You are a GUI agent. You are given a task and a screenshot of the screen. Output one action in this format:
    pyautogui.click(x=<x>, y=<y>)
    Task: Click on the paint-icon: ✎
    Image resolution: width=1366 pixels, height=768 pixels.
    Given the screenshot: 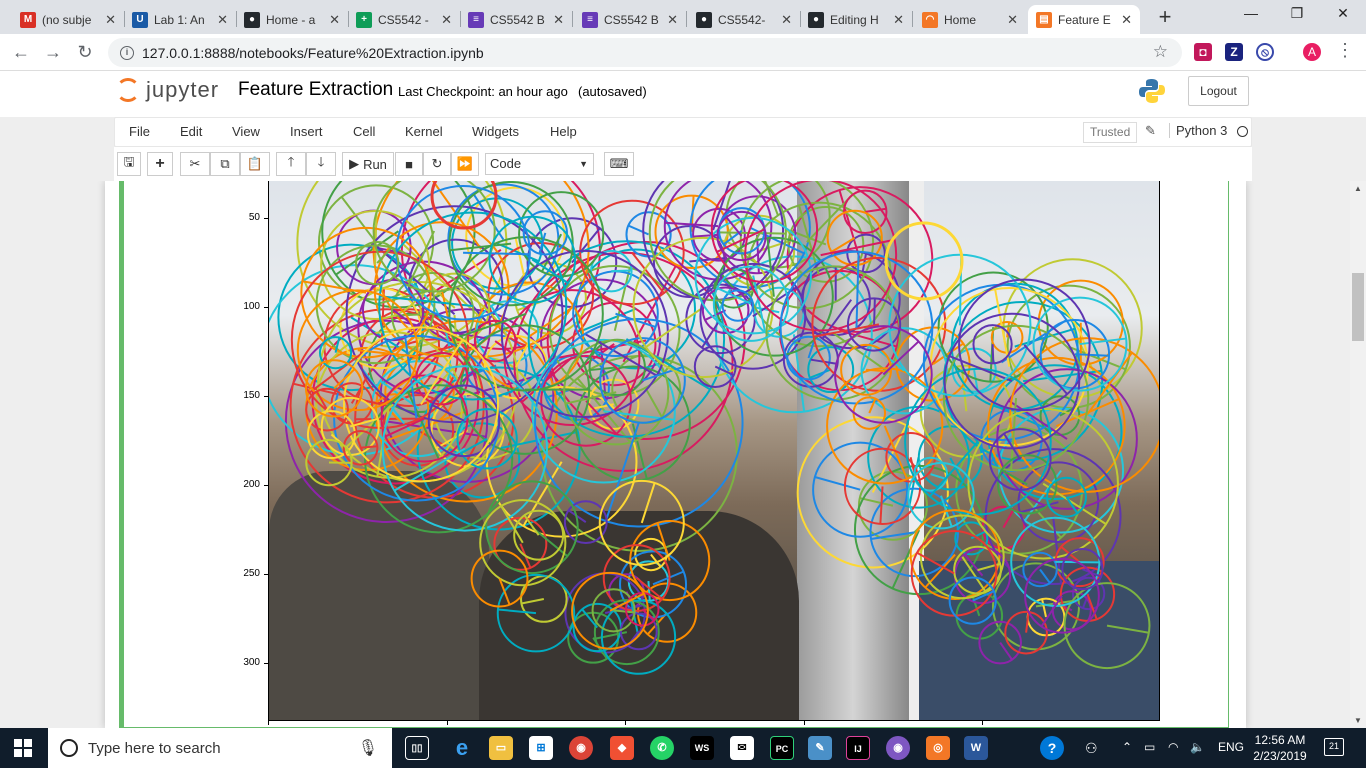 What is the action you would take?
    pyautogui.click(x=820, y=748)
    